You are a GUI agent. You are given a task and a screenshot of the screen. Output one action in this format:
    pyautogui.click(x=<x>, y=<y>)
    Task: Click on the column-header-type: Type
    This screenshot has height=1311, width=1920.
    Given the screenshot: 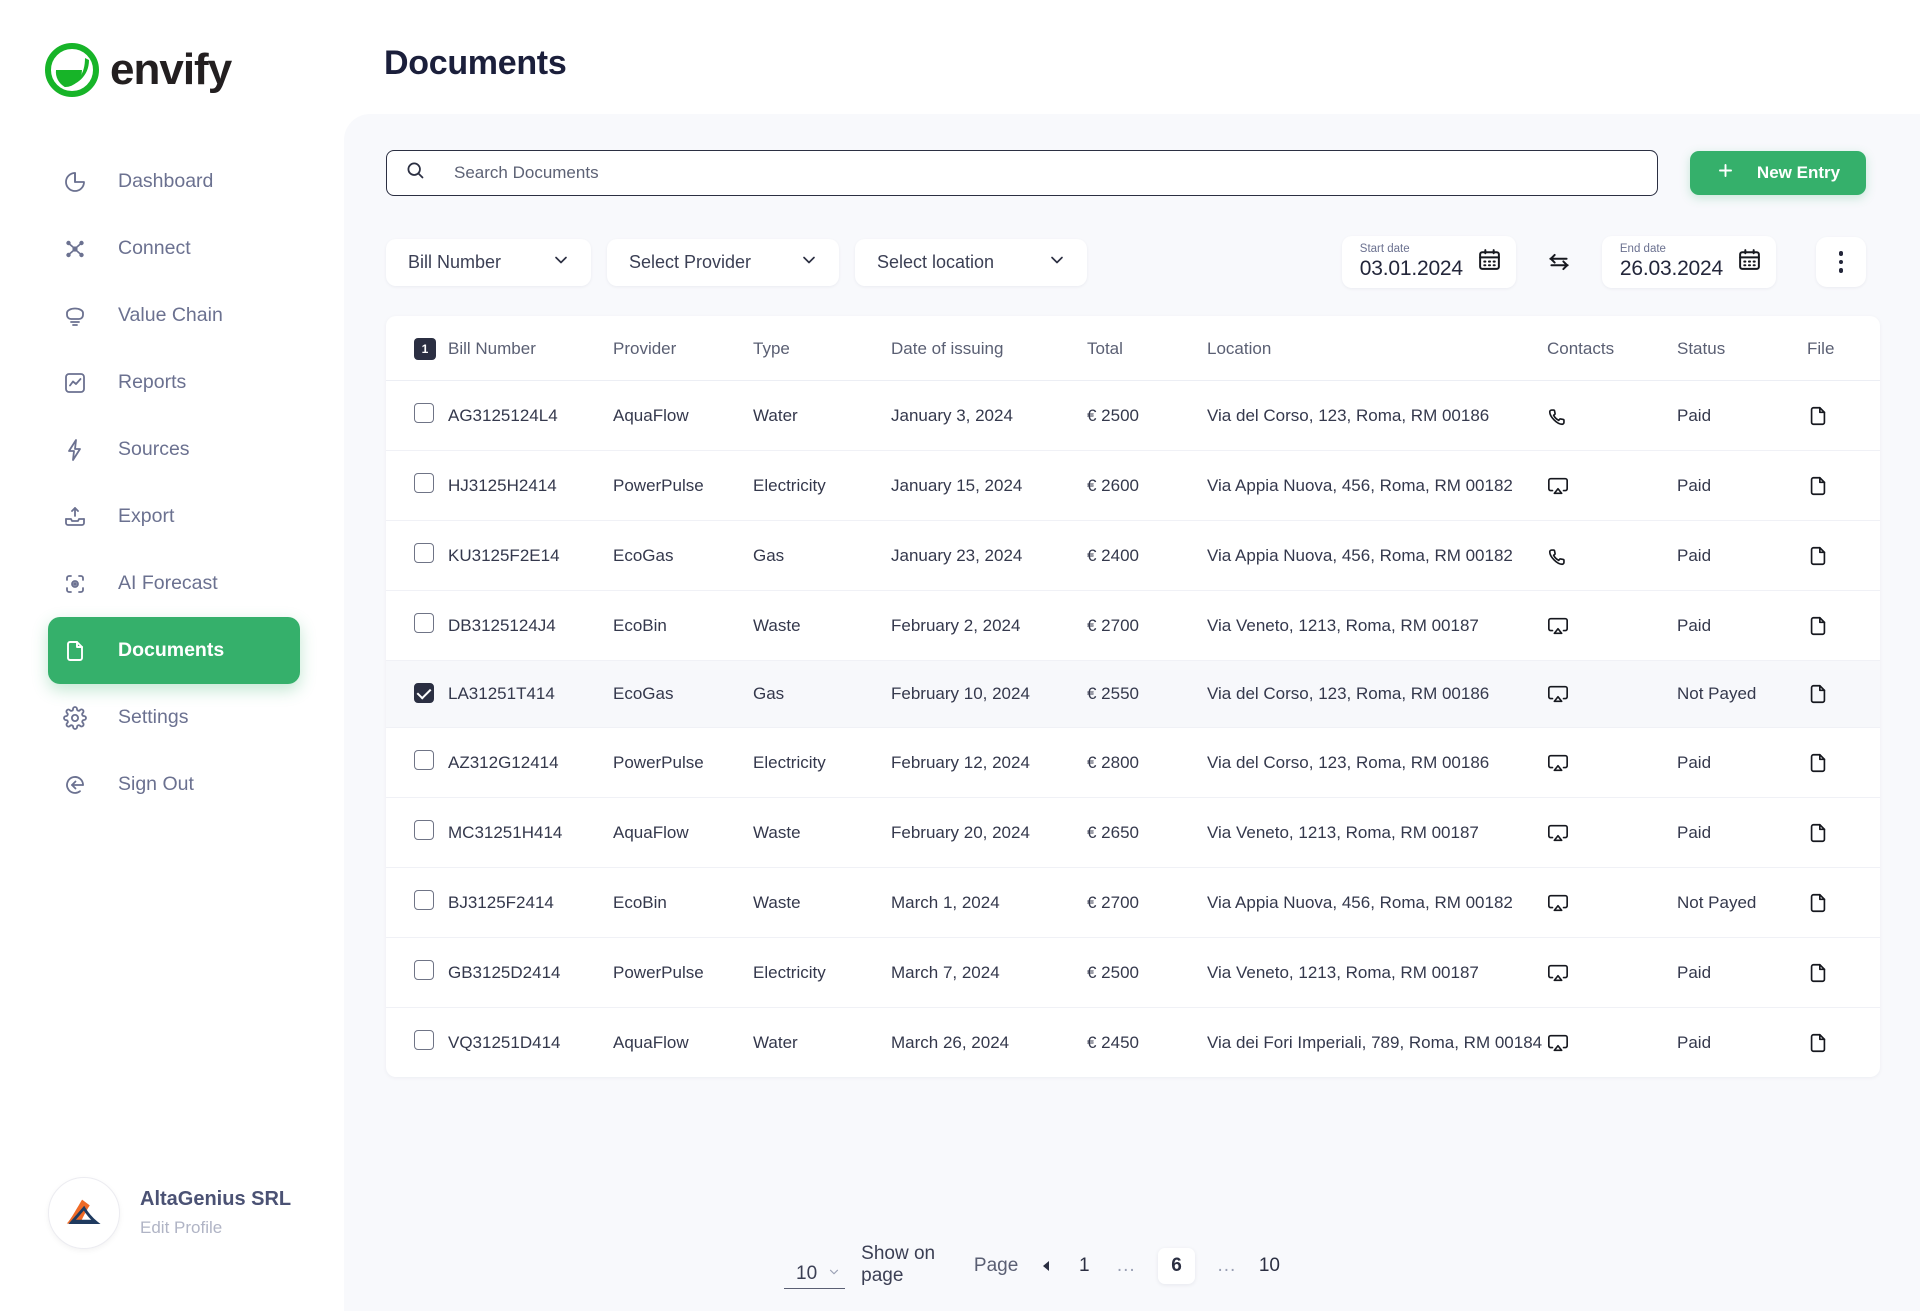 What is the action you would take?
    pyautogui.click(x=822, y=348)
    